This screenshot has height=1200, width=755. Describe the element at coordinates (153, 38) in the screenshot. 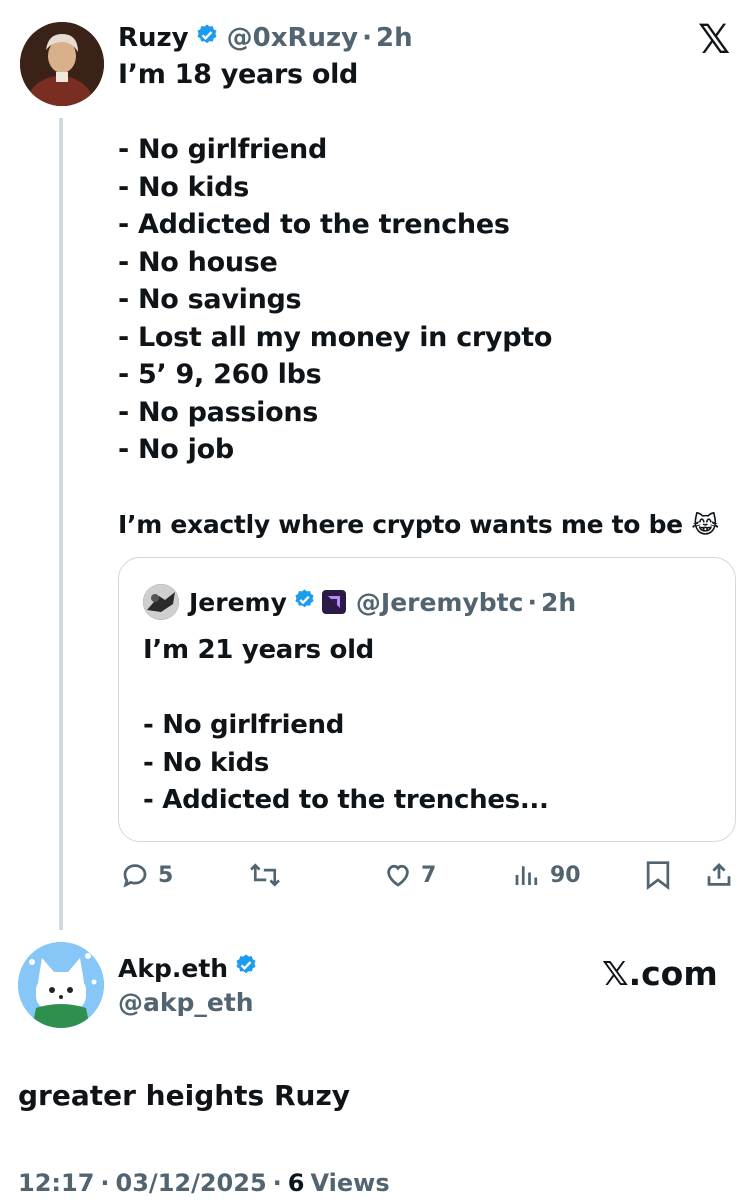

I see `display-name: Ruzy` at that location.